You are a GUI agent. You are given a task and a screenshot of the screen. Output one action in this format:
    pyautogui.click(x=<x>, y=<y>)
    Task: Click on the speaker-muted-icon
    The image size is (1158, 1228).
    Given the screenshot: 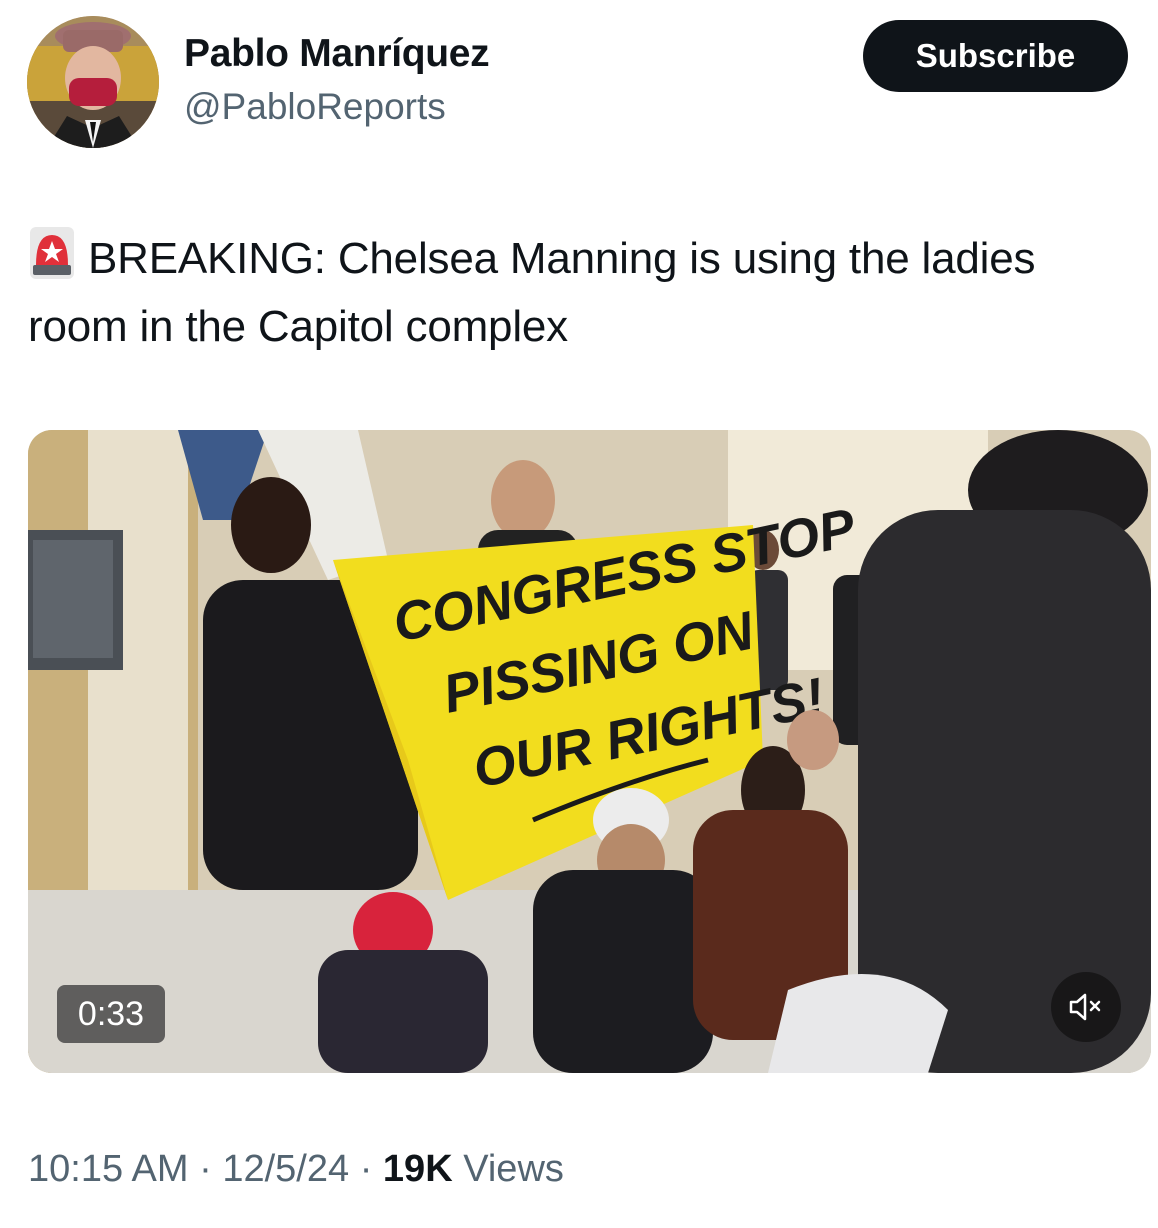 What is the action you would take?
    pyautogui.click(x=1085, y=1007)
    